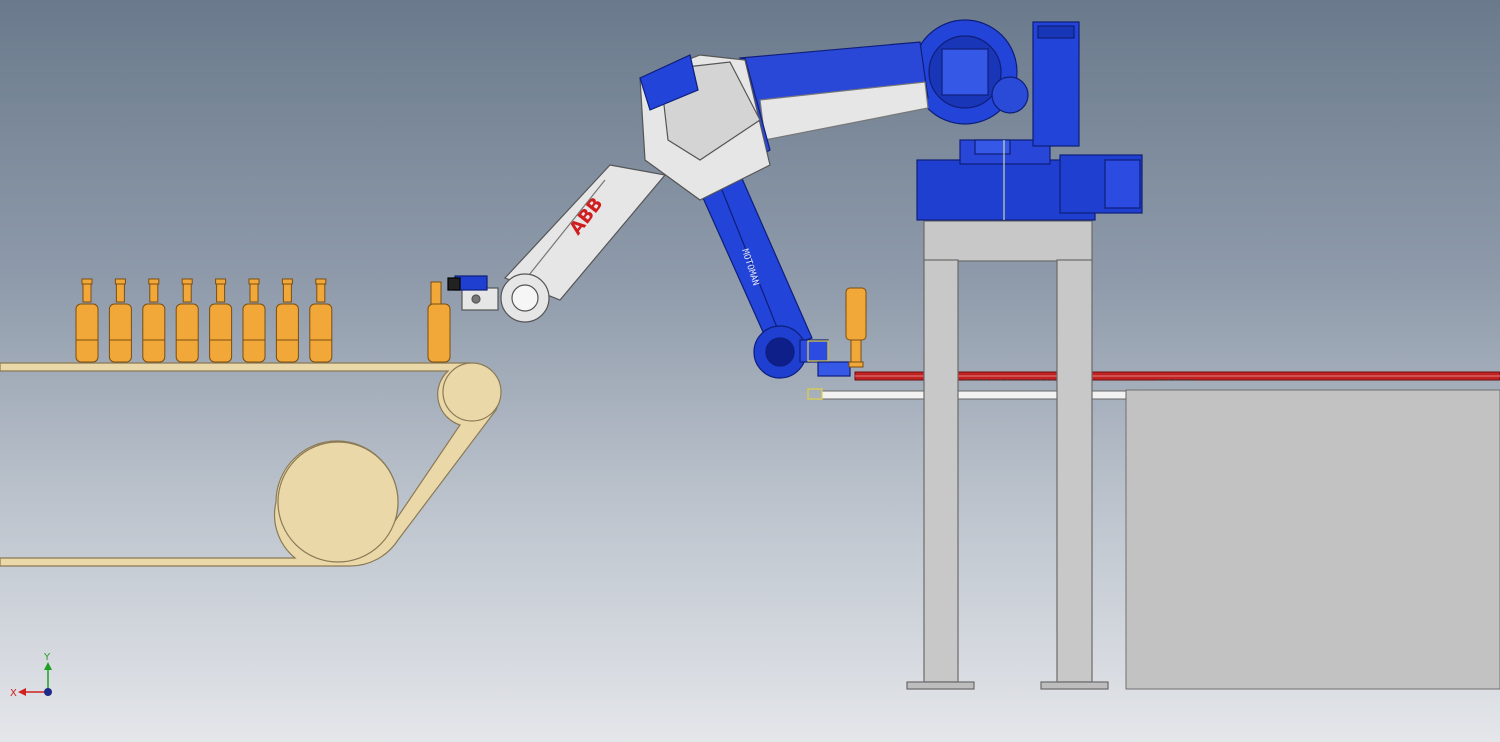  Describe the element at coordinates (48, 692) in the screenshot. I see `axis-origin` at that location.